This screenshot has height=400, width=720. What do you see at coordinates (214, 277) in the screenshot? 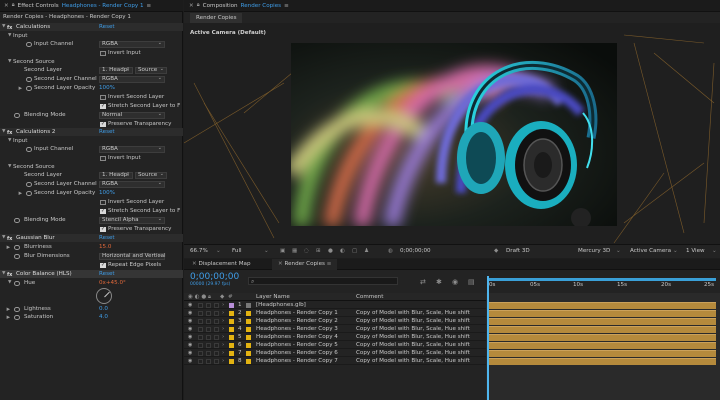
I see `timeline-timecode: 0;00;00;00` at bounding box center [214, 277].